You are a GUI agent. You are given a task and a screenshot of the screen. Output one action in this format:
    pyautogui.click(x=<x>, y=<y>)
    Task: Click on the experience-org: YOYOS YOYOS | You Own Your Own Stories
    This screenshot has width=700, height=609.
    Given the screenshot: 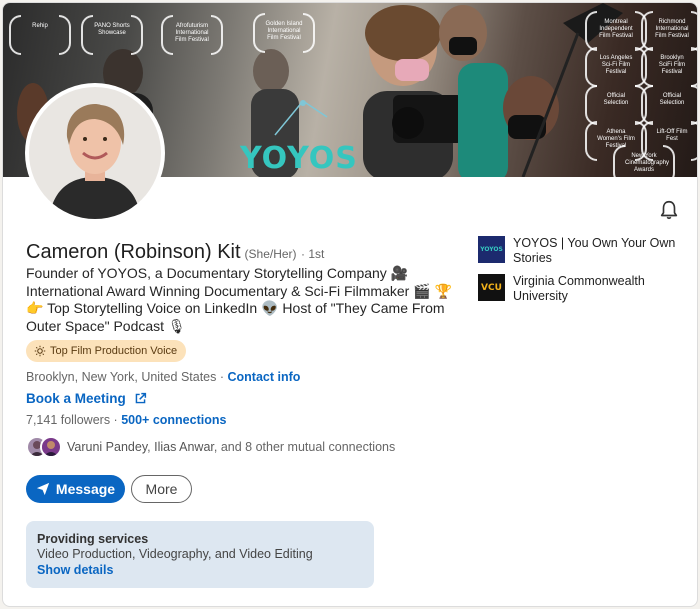 What is the action you would take?
    pyautogui.click(x=578, y=251)
    